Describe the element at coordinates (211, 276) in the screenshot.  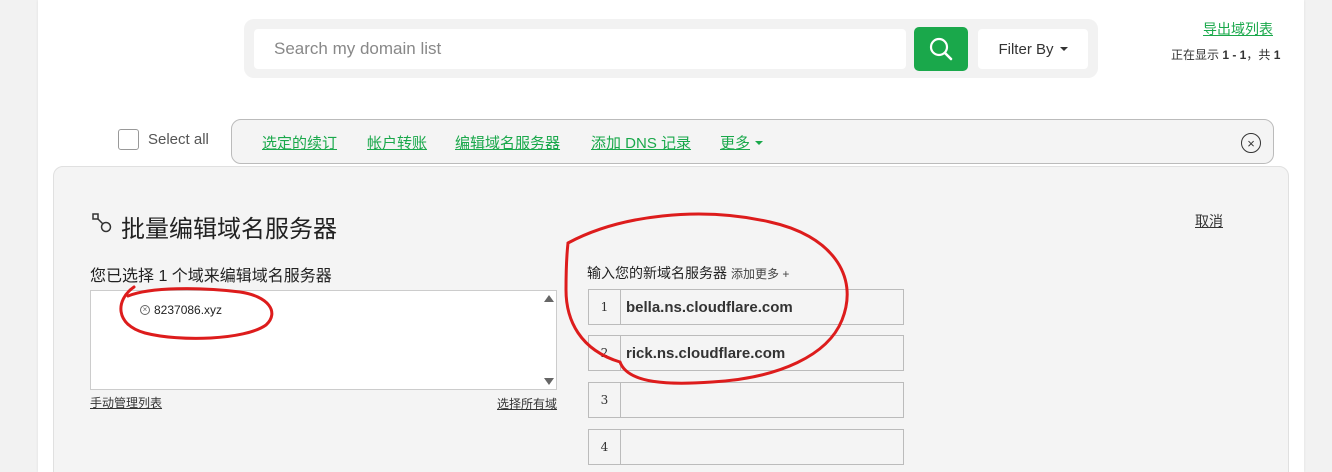
I see `selected-domains-label: 您已选择 1 个域来编辑域名服务器` at that location.